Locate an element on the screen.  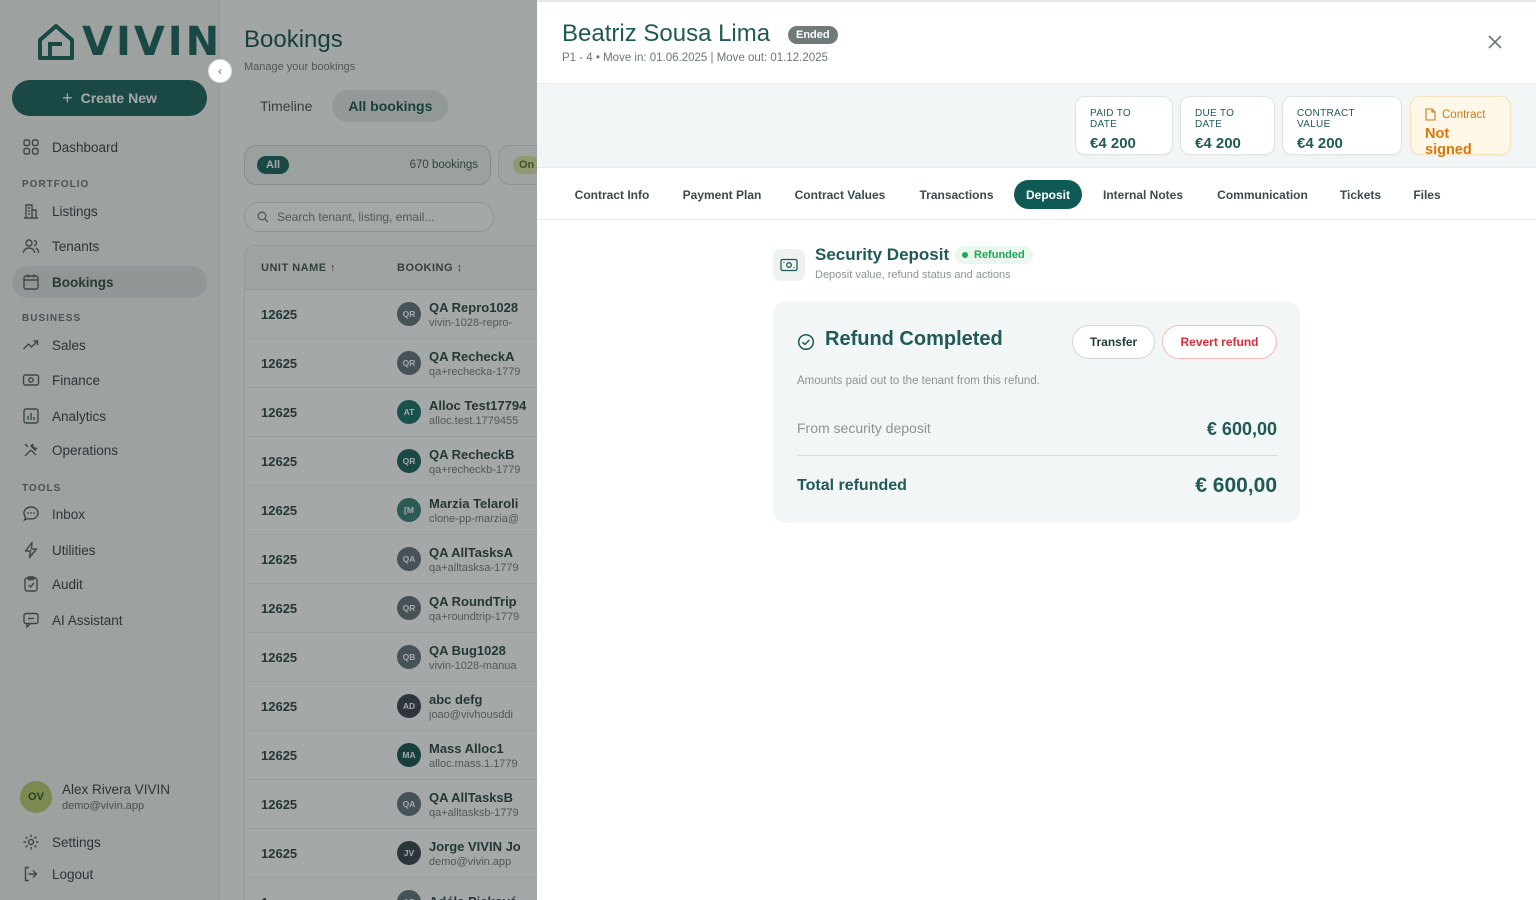
chevron-left-icon: ‹ is located at coordinates (220, 71).